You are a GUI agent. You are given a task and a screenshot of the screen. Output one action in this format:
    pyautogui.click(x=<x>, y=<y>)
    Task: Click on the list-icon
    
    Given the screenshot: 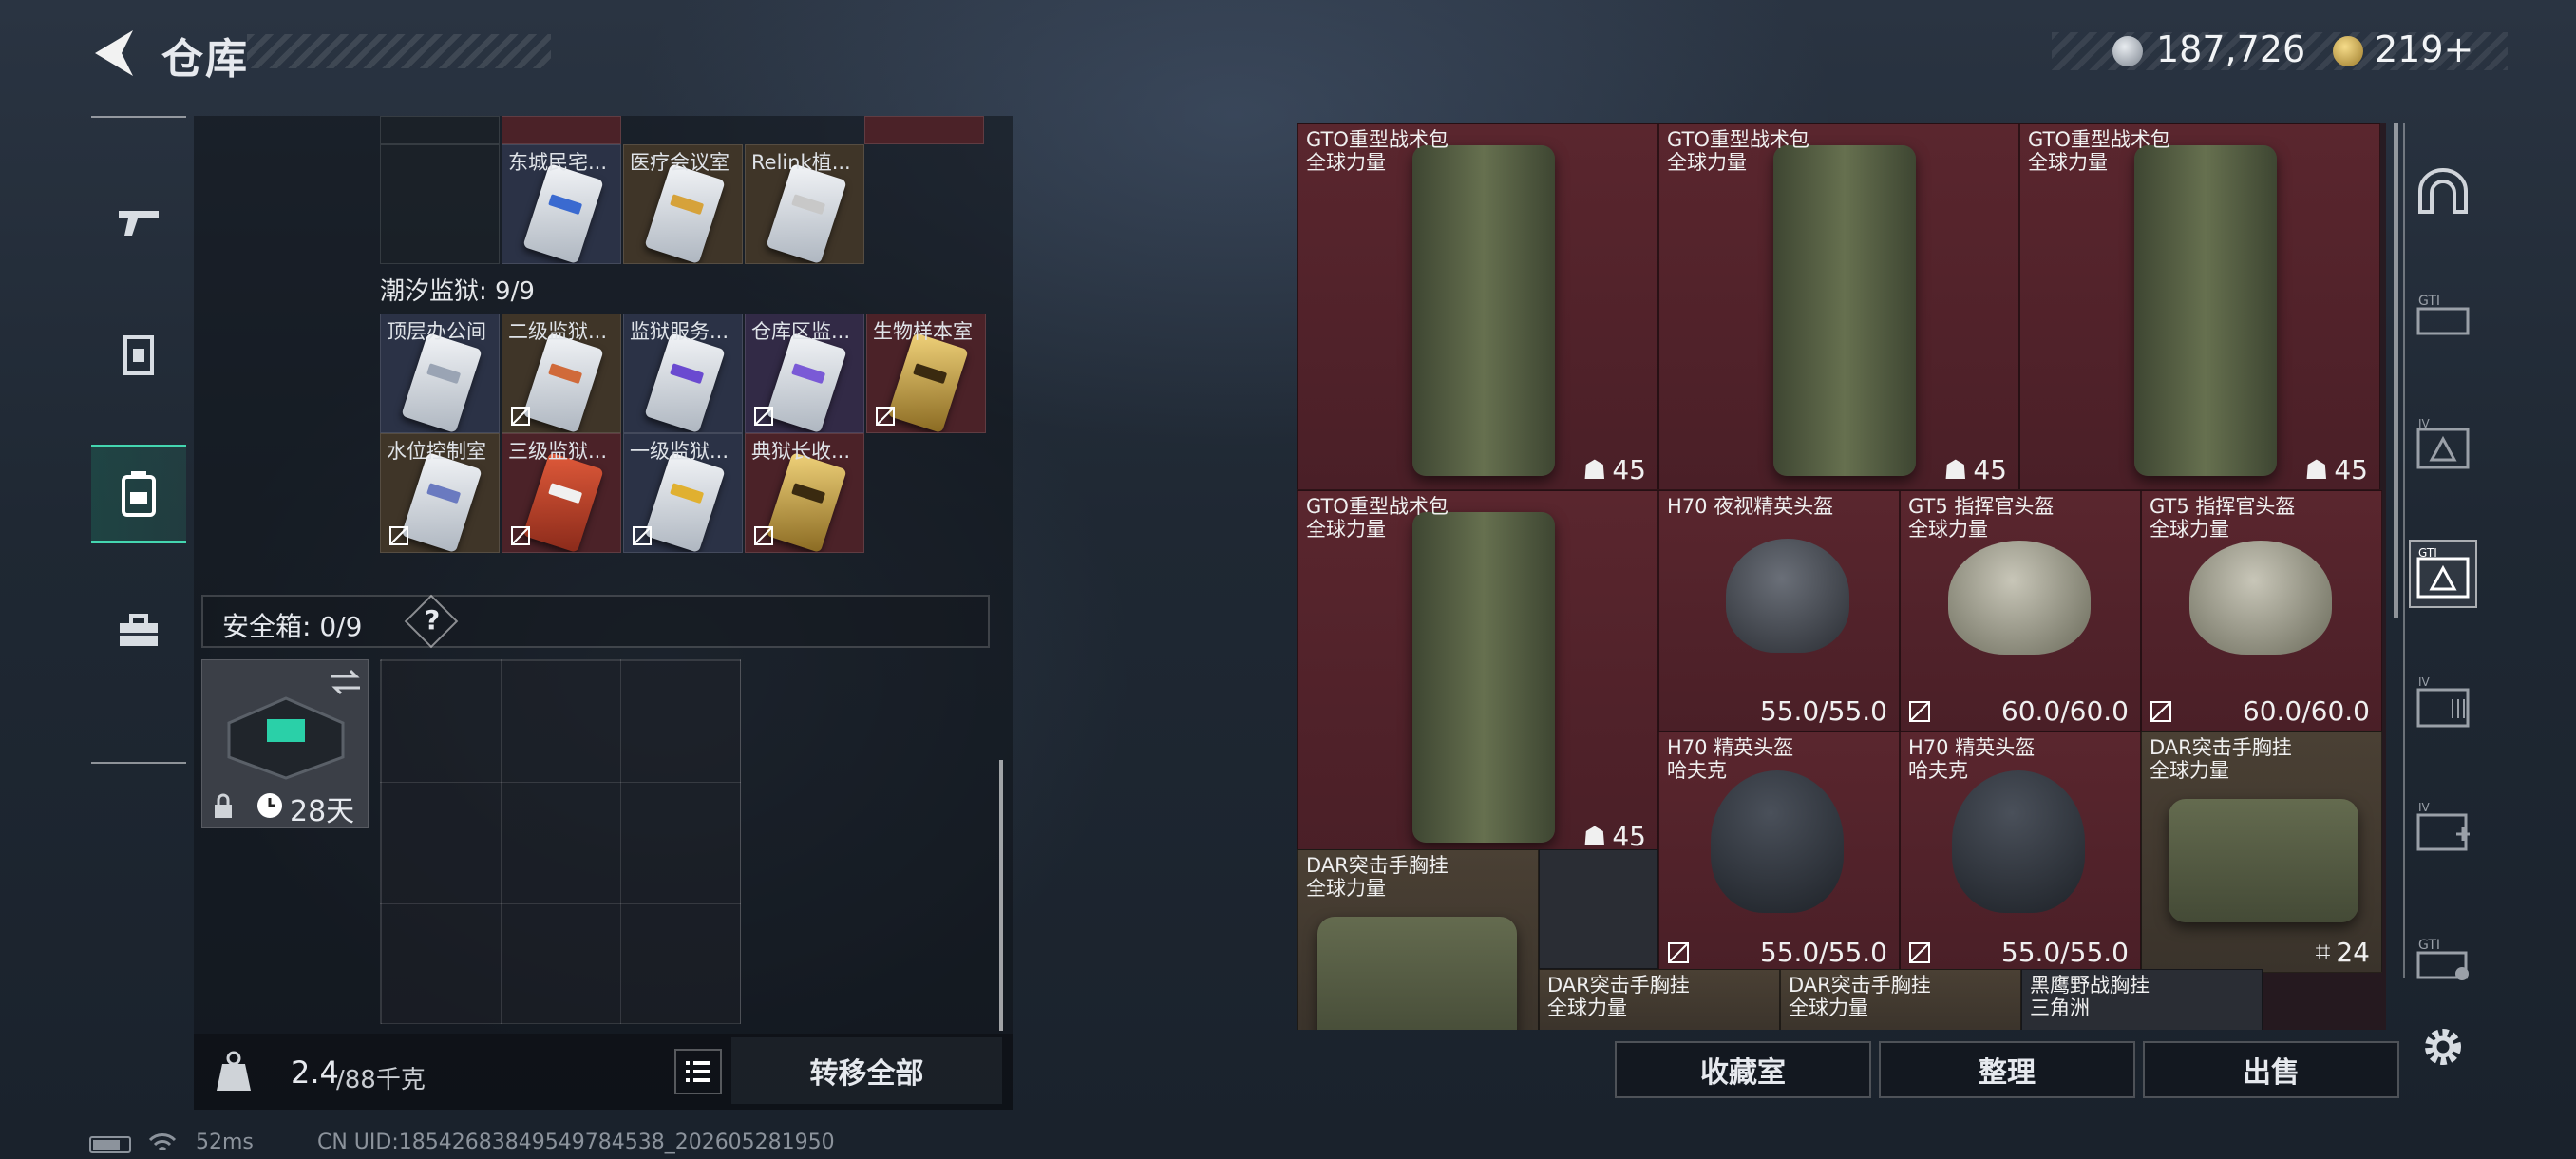 What is the action you would take?
    pyautogui.click(x=698, y=1071)
    